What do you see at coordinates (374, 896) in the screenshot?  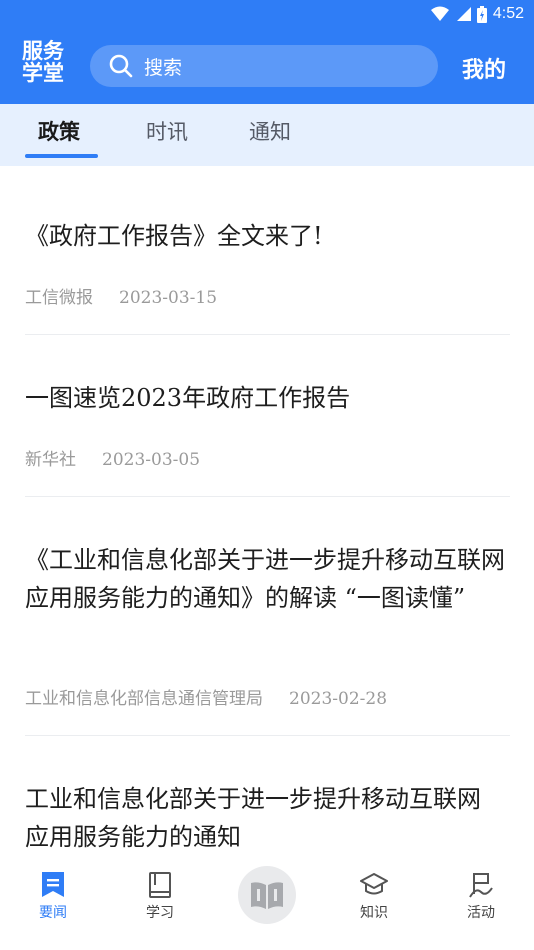 I see `nav-item-knowledge: 知识` at bounding box center [374, 896].